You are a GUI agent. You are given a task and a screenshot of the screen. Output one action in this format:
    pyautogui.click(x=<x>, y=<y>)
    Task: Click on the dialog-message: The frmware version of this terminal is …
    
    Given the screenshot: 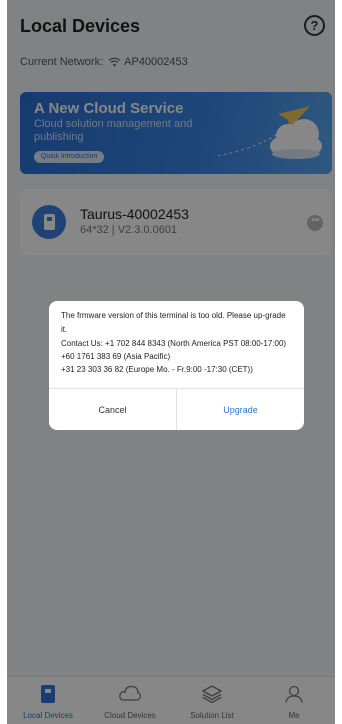 What is the action you would take?
    pyautogui.click(x=173, y=322)
    